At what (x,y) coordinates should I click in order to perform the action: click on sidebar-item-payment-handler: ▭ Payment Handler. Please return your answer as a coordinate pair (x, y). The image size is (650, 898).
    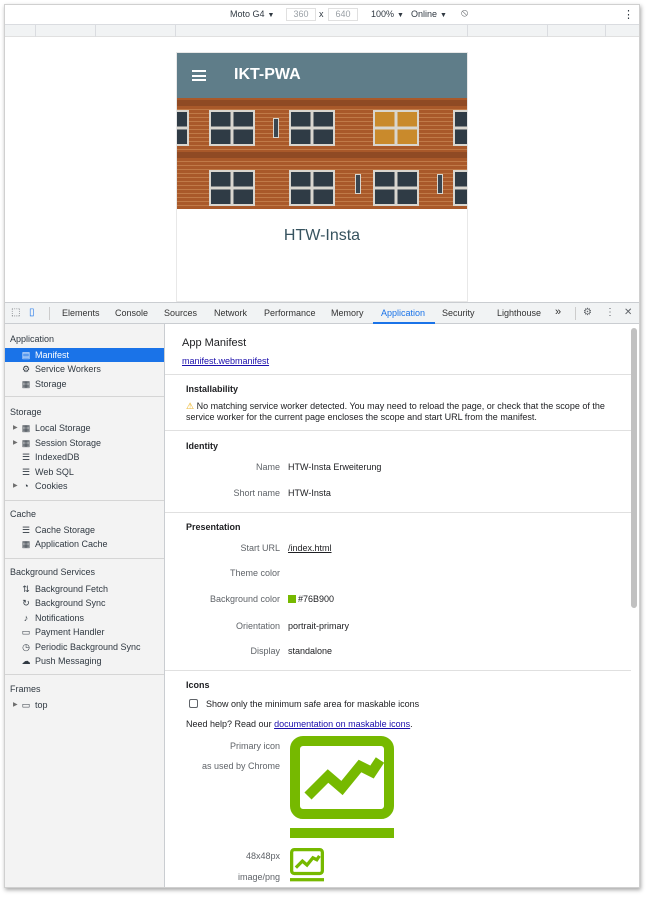
    Looking at the image, I should click on (84, 632).